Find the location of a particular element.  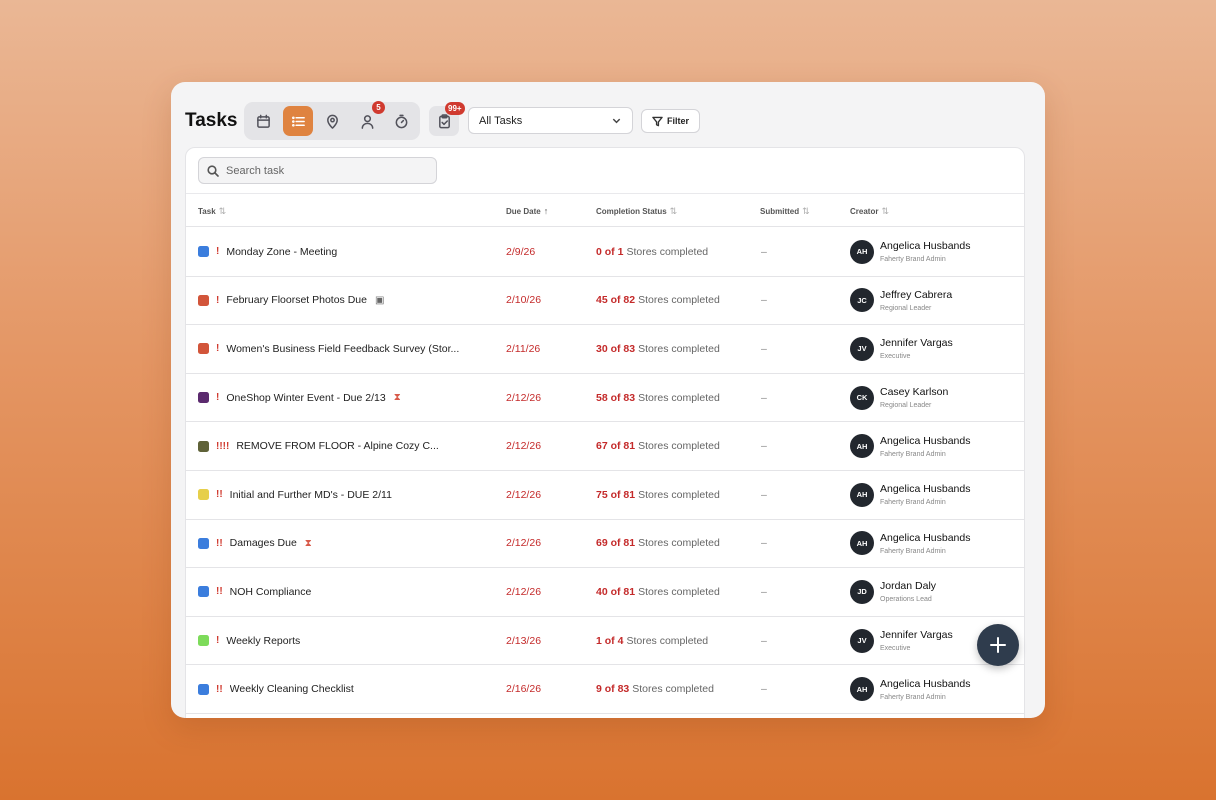

completion-status: 58 of 83 Stores completed is located at coordinates (658, 398).